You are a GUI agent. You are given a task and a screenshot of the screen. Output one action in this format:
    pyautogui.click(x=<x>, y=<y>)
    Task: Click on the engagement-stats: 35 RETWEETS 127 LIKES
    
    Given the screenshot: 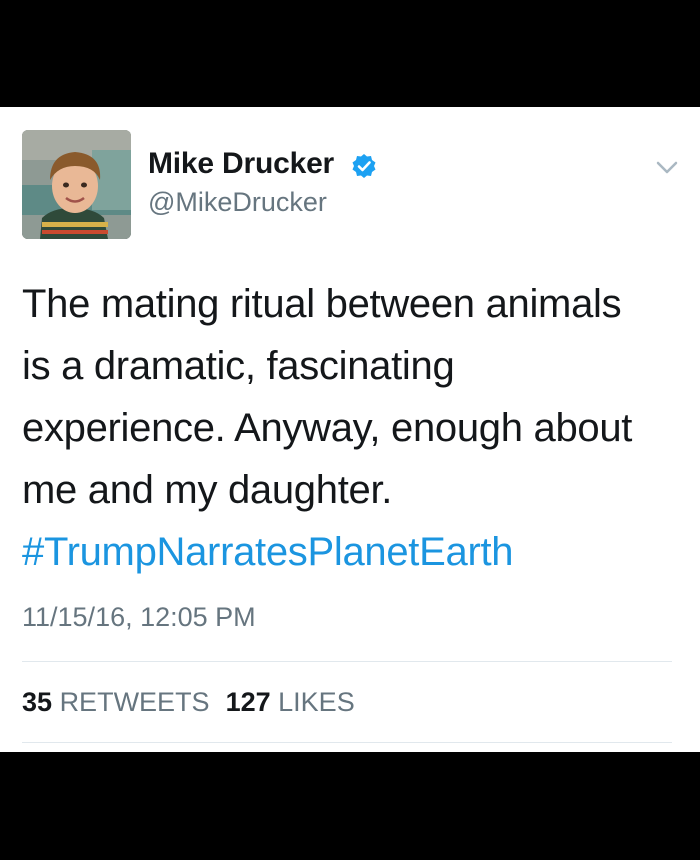 What is the action you would take?
    pyautogui.click(x=188, y=702)
    